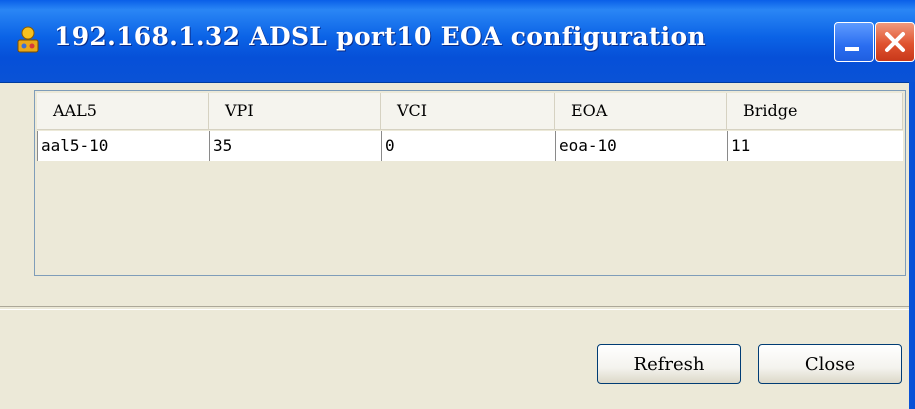 This screenshot has width=915, height=409. I want to click on cell-eoa: eoa-10, so click(641, 146).